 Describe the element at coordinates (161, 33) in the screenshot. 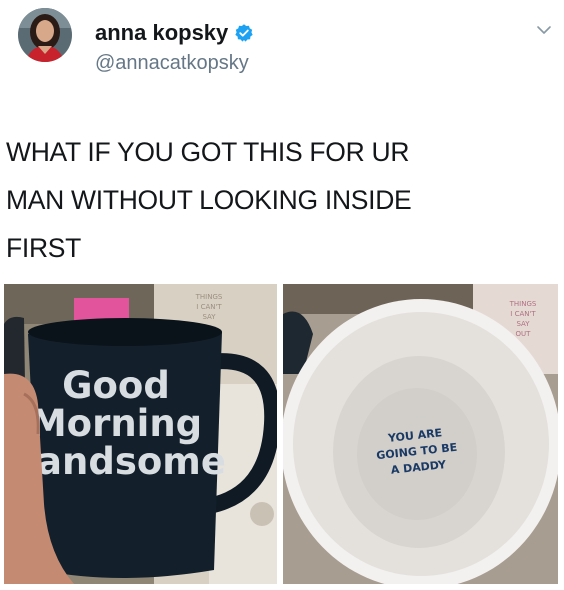

I see `display-name-text: anna kopsky` at that location.